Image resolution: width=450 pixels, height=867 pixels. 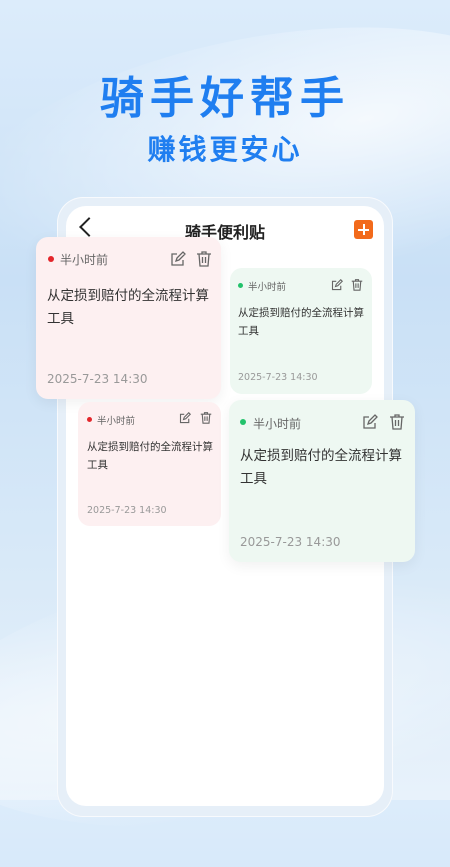 I want to click on hero-title: 骑手好帮手, so click(x=225, y=98).